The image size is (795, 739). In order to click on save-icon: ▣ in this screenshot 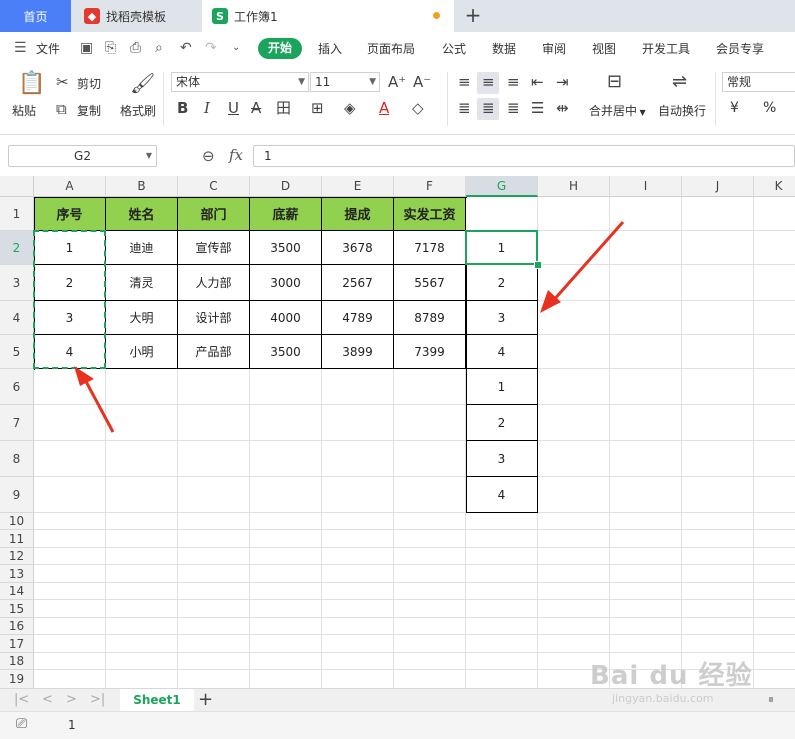, I will do `click(87, 48)`.